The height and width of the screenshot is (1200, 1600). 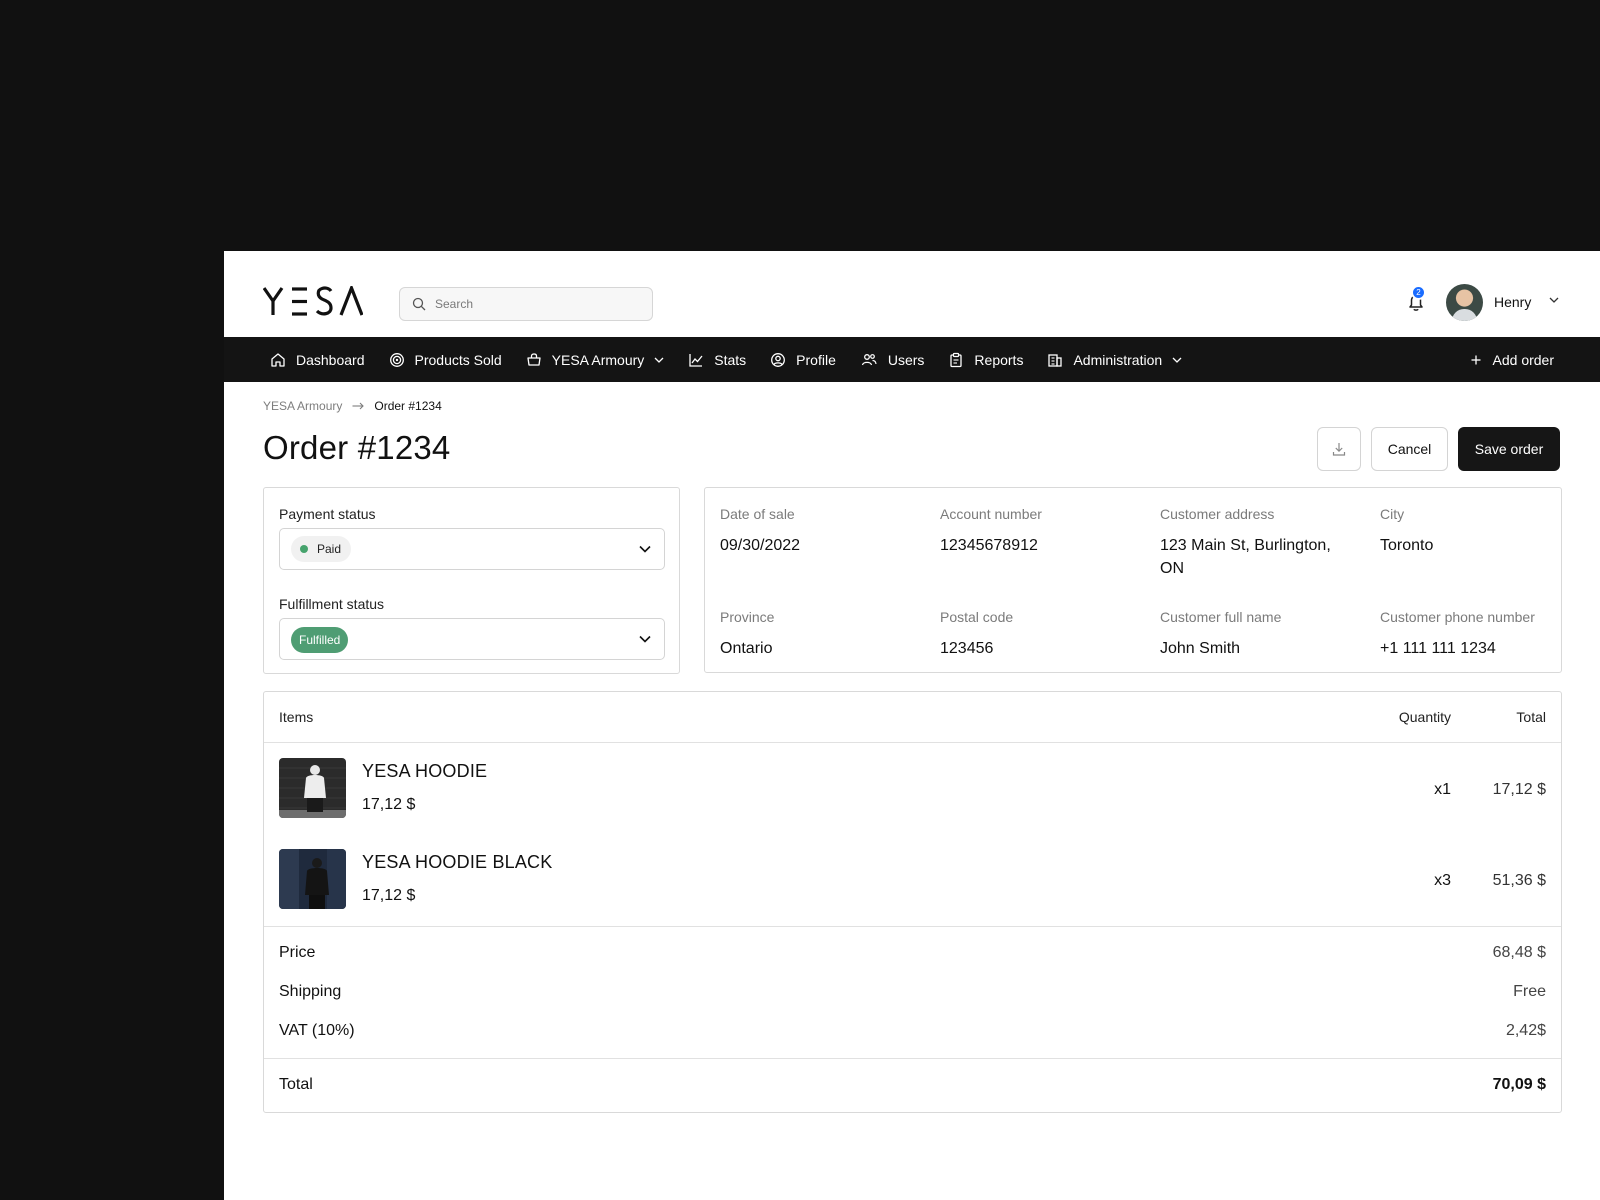 I want to click on fulfillment-status-select: Fulfilled, so click(x=472, y=639).